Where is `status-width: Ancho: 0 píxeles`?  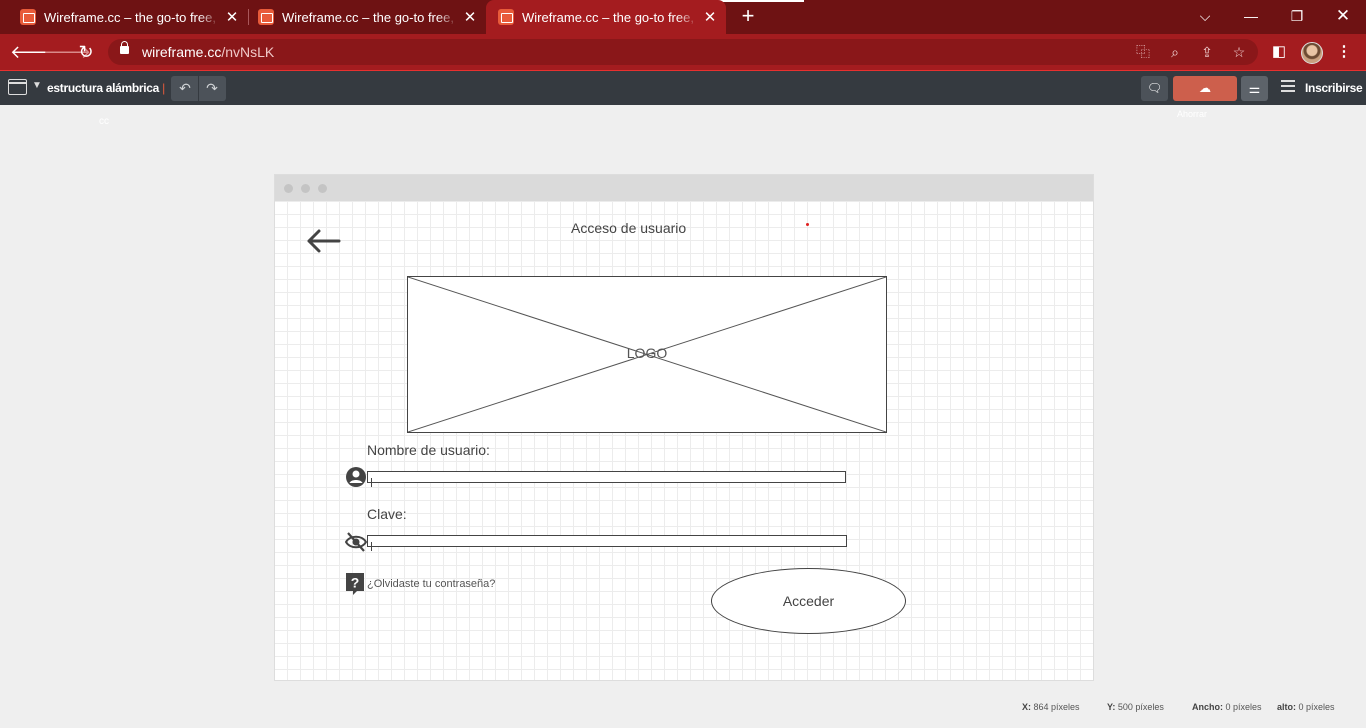 status-width: Ancho: 0 píxeles is located at coordinates (1227, 707).